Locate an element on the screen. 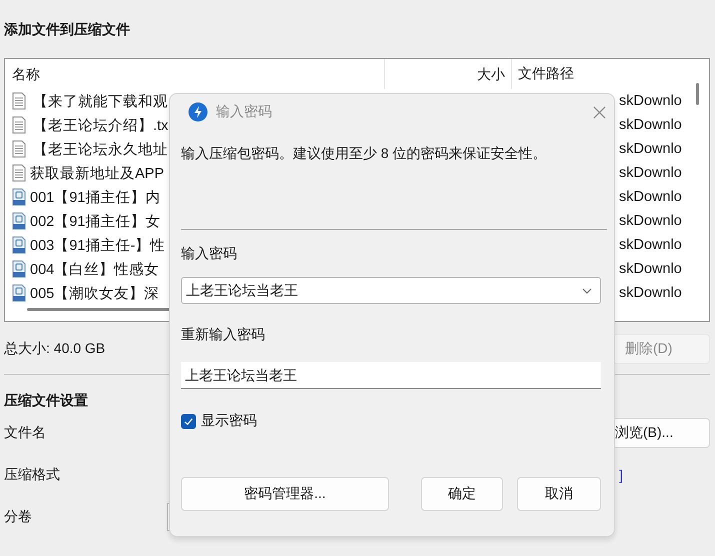 This screenshot has height=556, width=715. close-icon is located at coordinates (599, 112).